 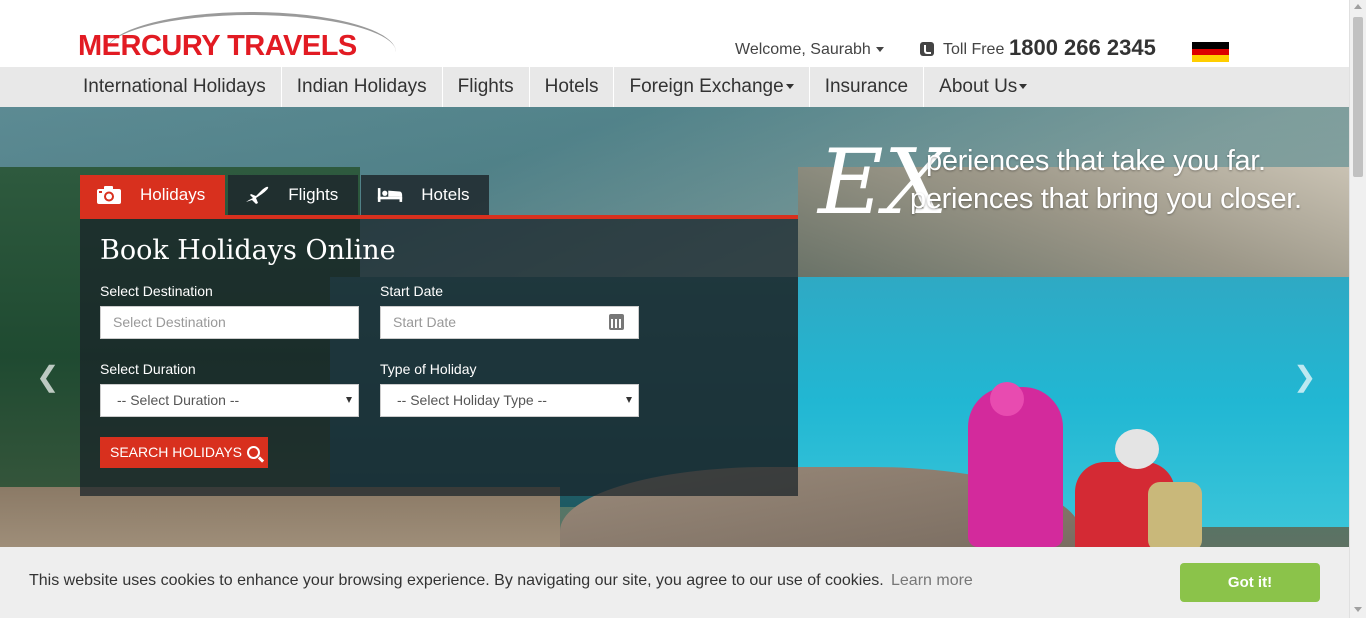 I want to click on start-date-label: Start Date, so click(x=412, y=291).